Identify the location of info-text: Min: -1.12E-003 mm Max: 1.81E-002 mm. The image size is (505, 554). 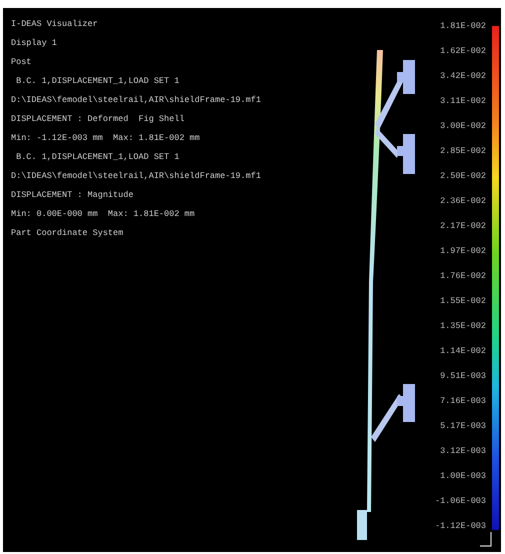
(106, 138).